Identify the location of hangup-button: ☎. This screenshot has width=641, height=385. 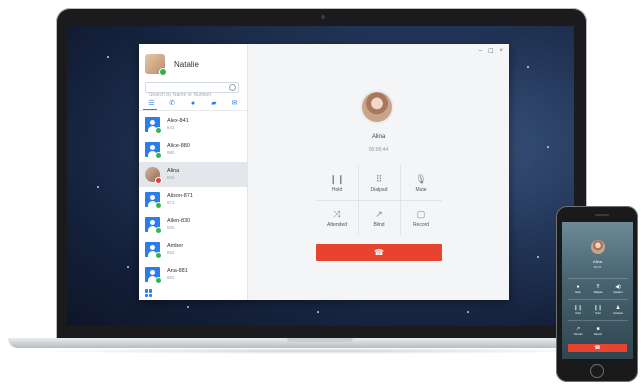
(379, 252).